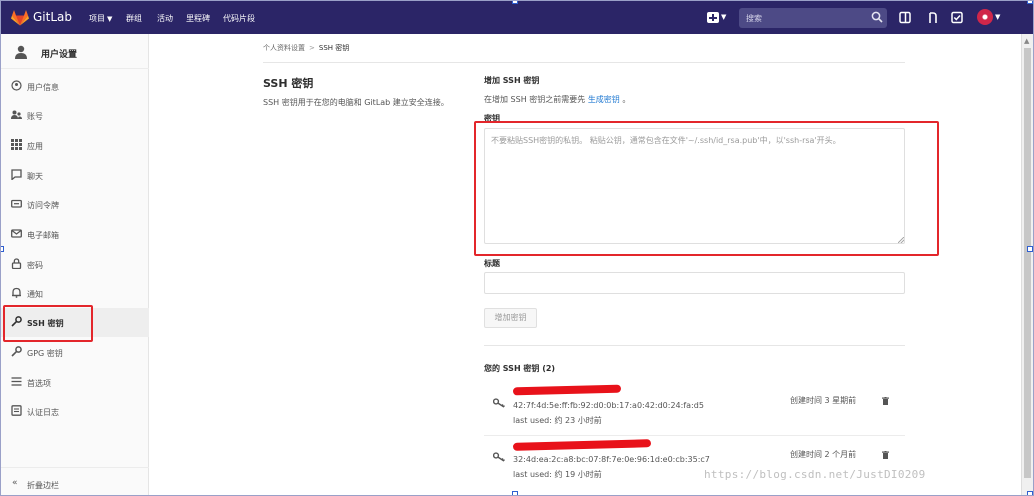  I want to click on key-field-label: 密钥, so click(492, 118).